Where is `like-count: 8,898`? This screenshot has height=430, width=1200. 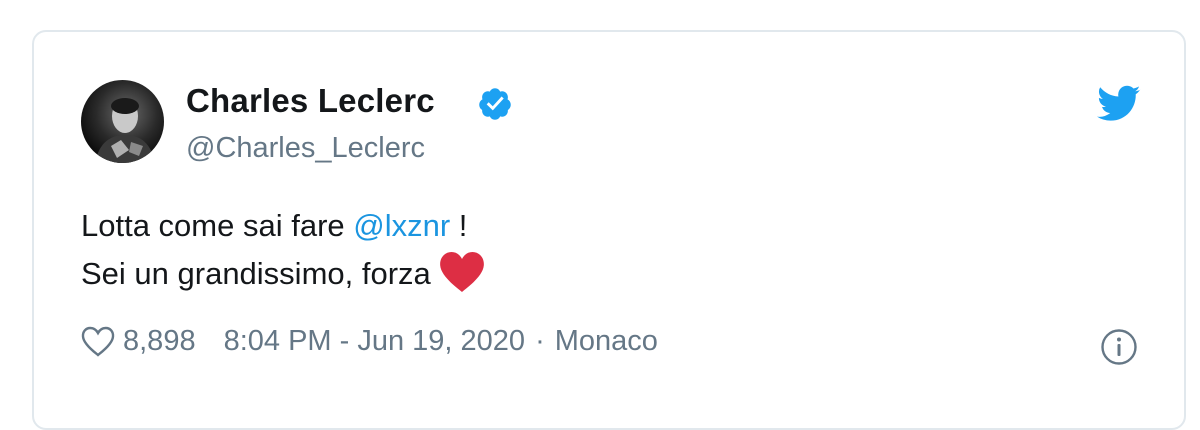 like-count: 8,898 is located at coordinates (159, 341).